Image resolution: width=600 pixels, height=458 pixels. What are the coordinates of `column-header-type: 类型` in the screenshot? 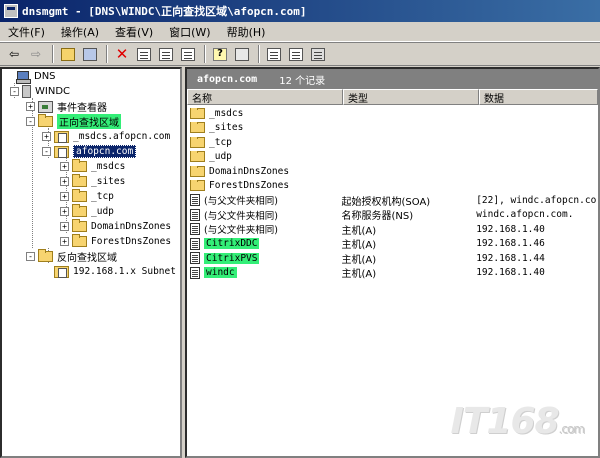 It's located at (411, 97).